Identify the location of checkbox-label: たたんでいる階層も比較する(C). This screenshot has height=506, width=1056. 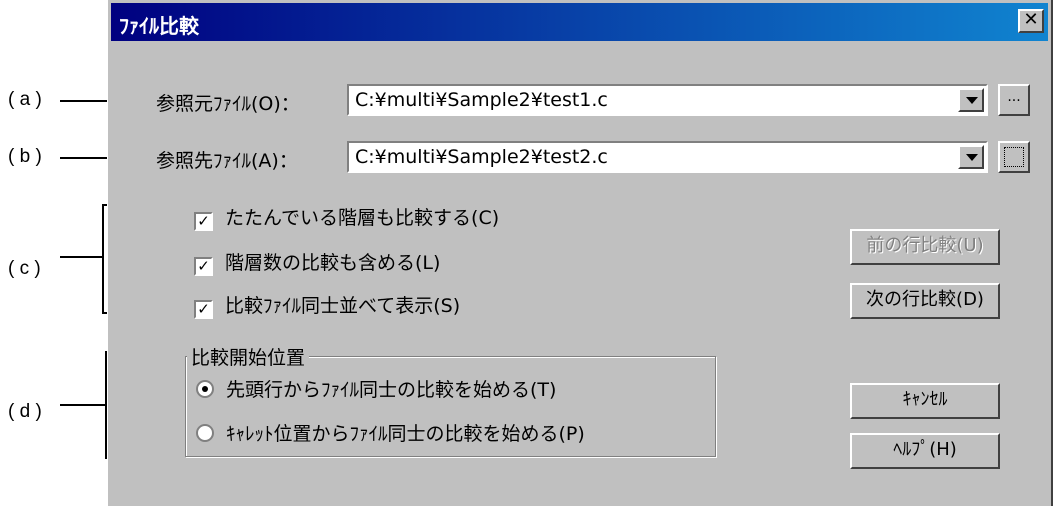
(362, 218).